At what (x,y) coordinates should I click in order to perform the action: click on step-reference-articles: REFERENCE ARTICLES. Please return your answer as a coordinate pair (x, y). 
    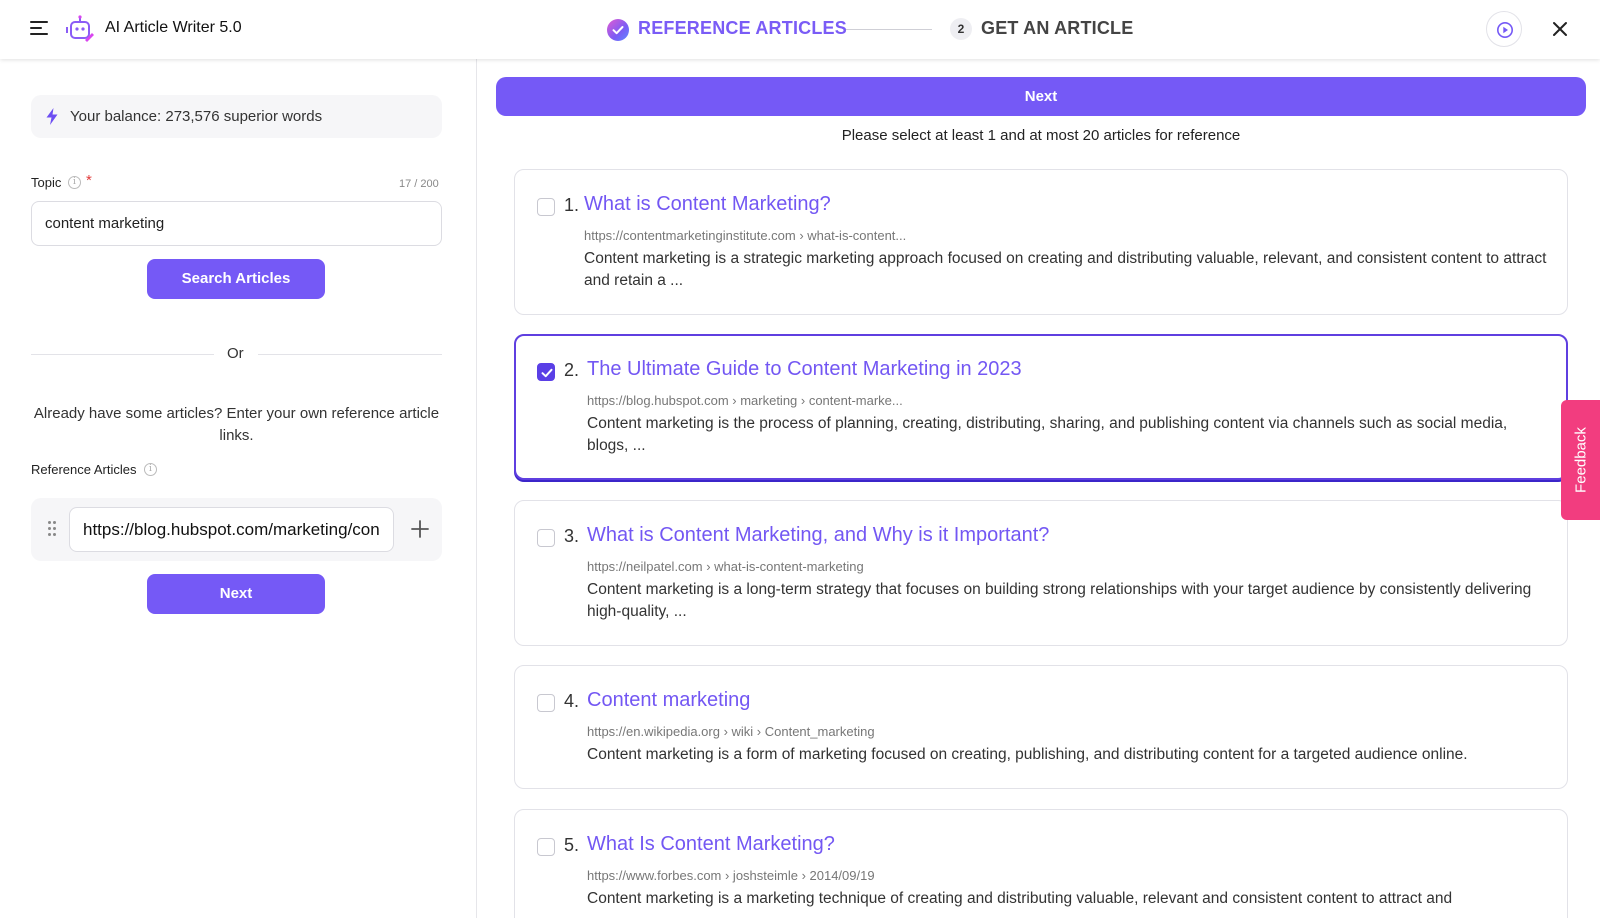
    Looking at the image, I should click on (742, 28).